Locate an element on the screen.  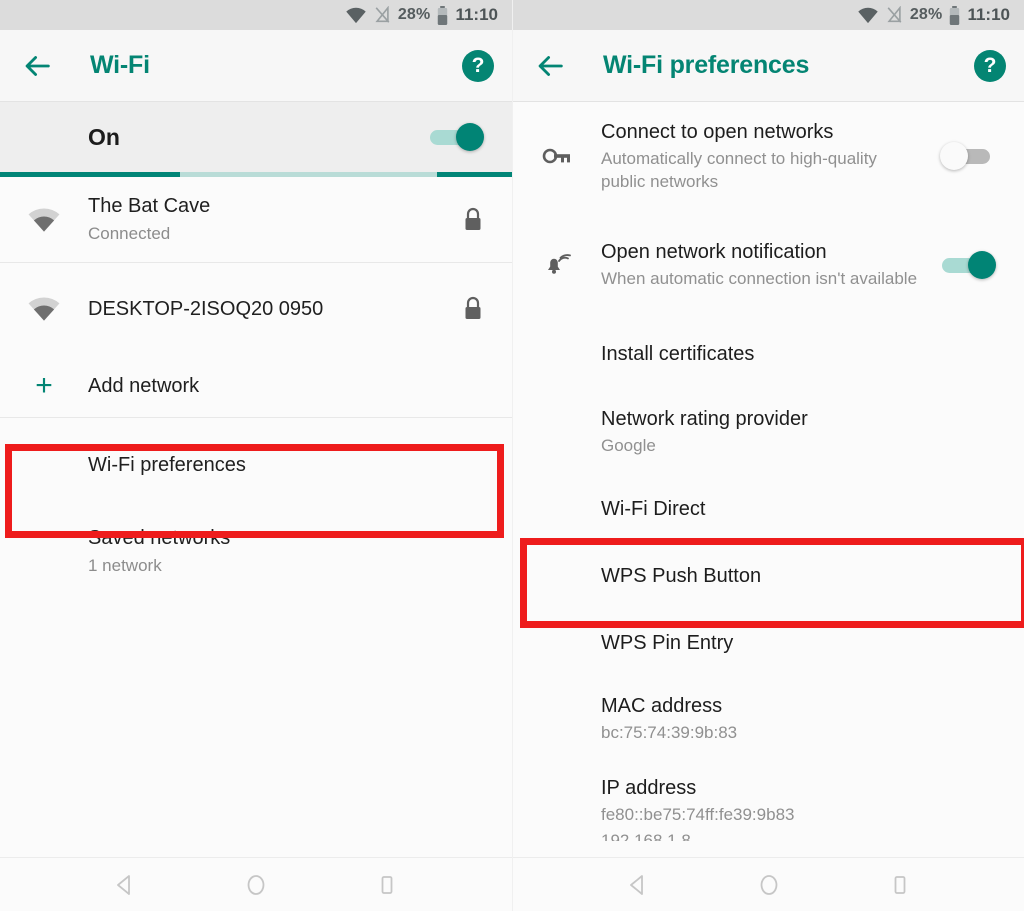
status-bar-left: 28% 11:10 is located at coordinates (256, 15).